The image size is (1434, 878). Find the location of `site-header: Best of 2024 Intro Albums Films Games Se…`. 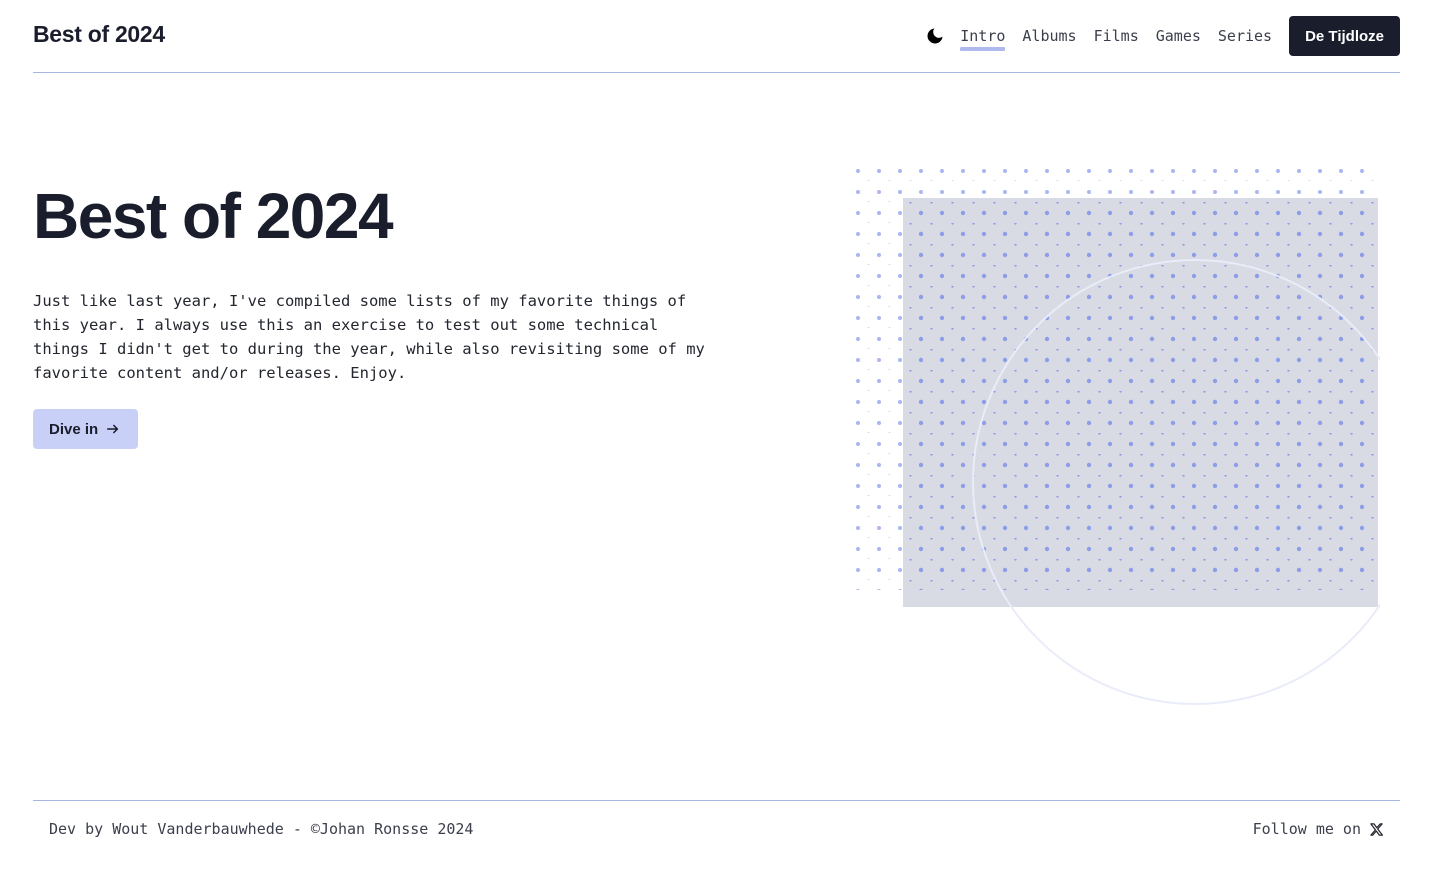

site-header: Best of 2024 Intro Albums Films Games Se… is located at coordinates (716, 36).